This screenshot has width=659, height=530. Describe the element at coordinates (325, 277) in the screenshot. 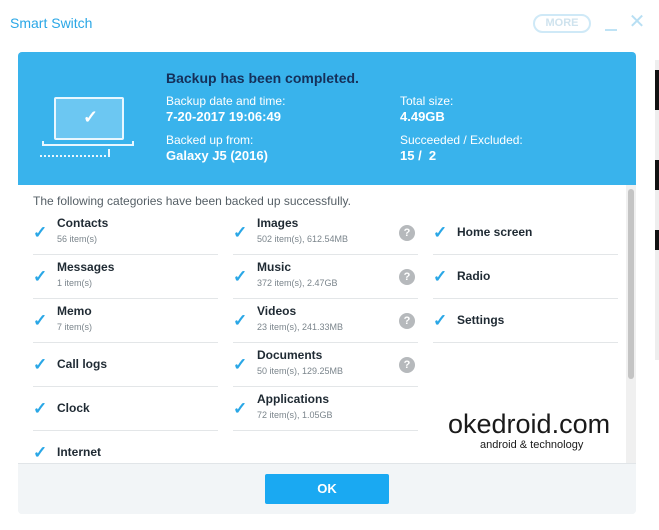

I see `category-music: ✓ Music 372 item(s), 2.47GB ?` at that location.